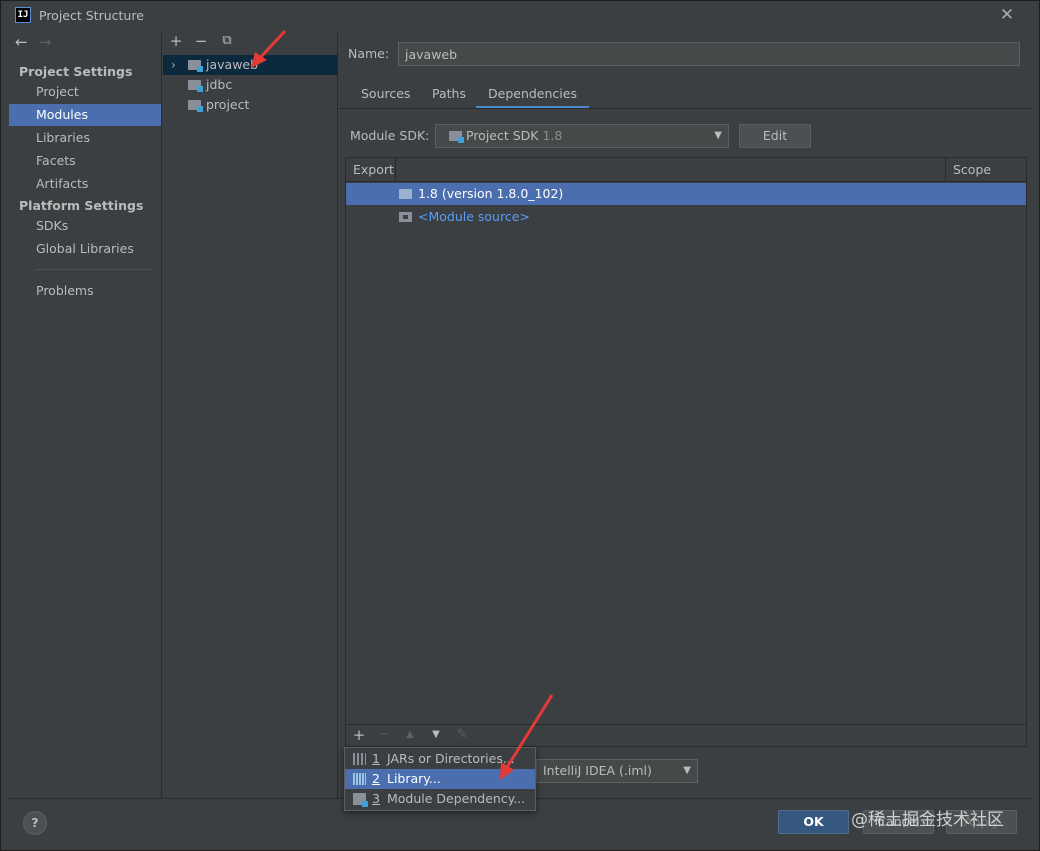 The height and width of the screenshot is (851, 1040). I want to click on sidebar-item-modules: Modules, so click(85, 115).